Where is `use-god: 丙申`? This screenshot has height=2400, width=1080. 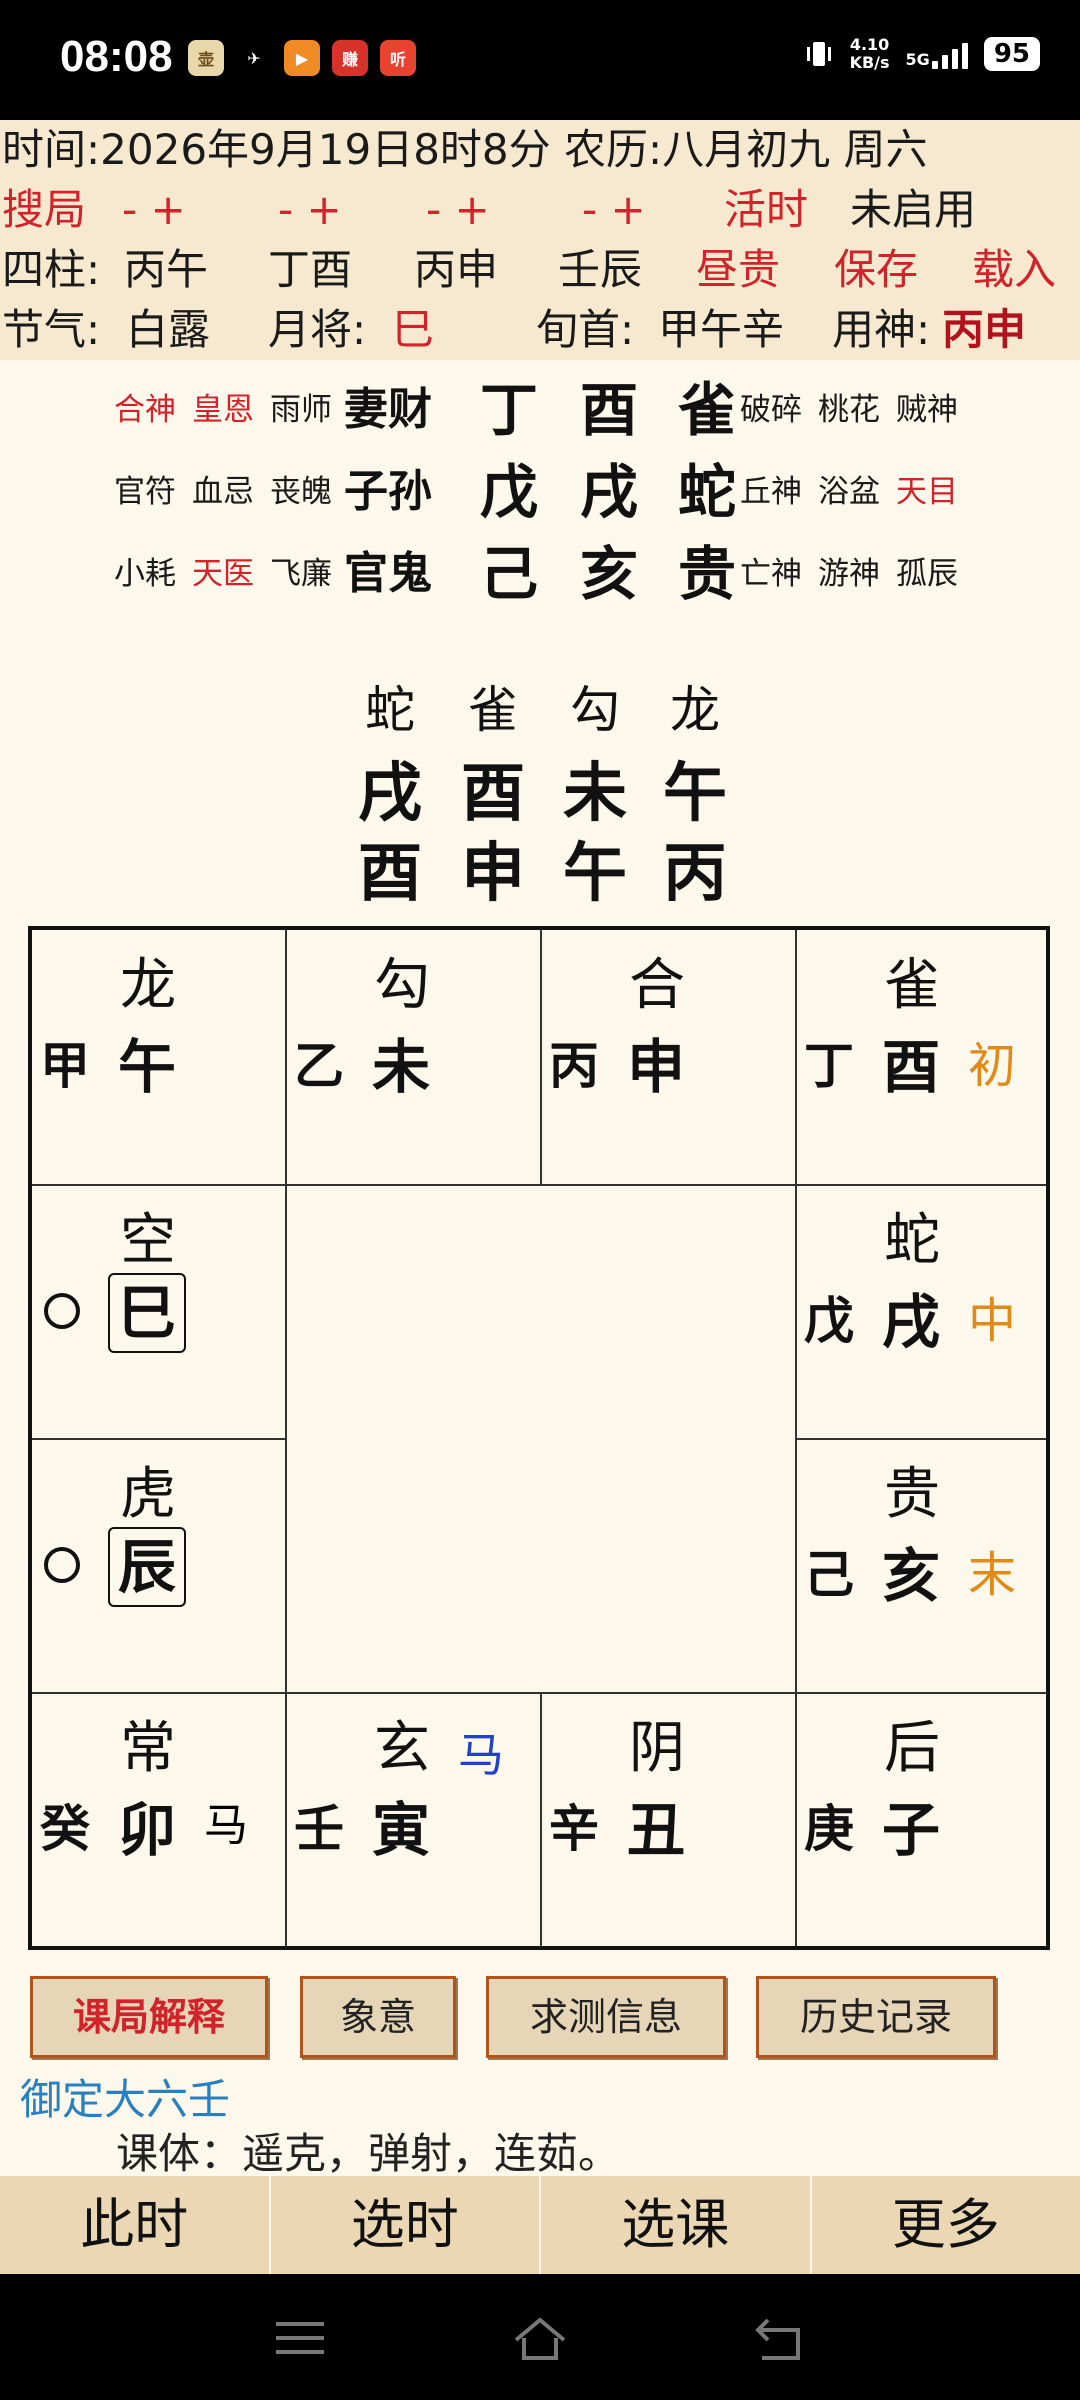
use-god: 丙申 is located at coordinates (984, 329).